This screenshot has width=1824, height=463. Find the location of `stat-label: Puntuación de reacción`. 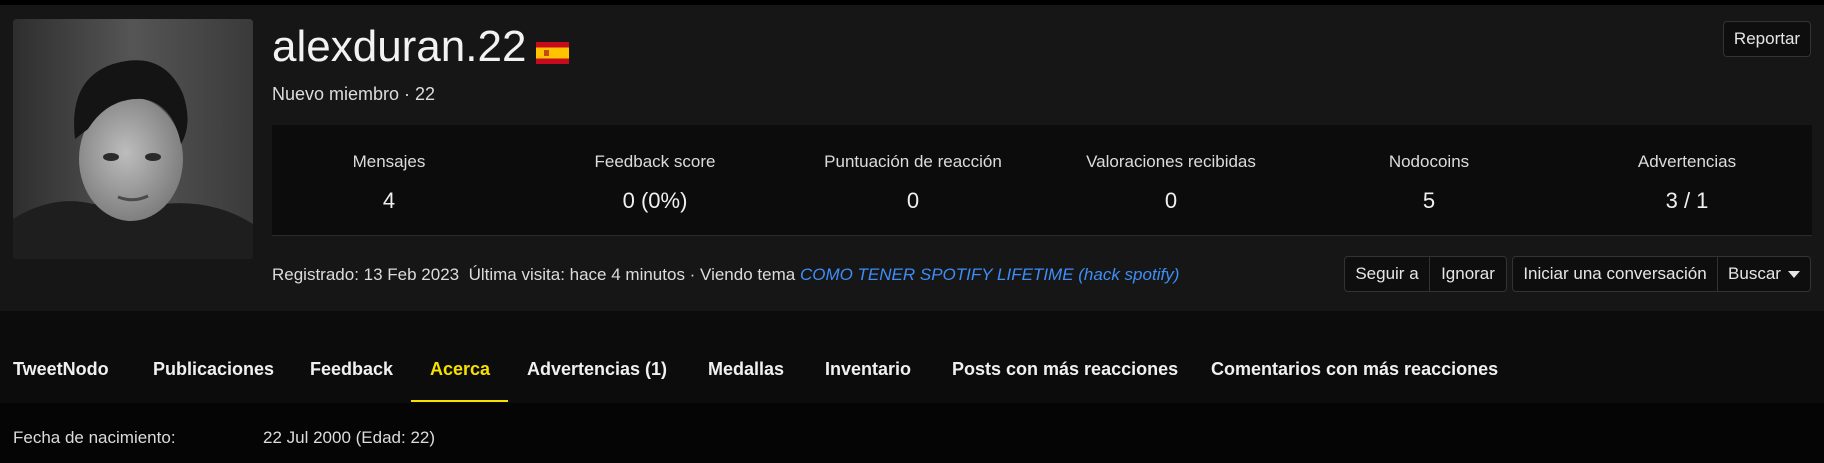

stat-label: Puntuación de reacción is located at coordinates (913, 161).